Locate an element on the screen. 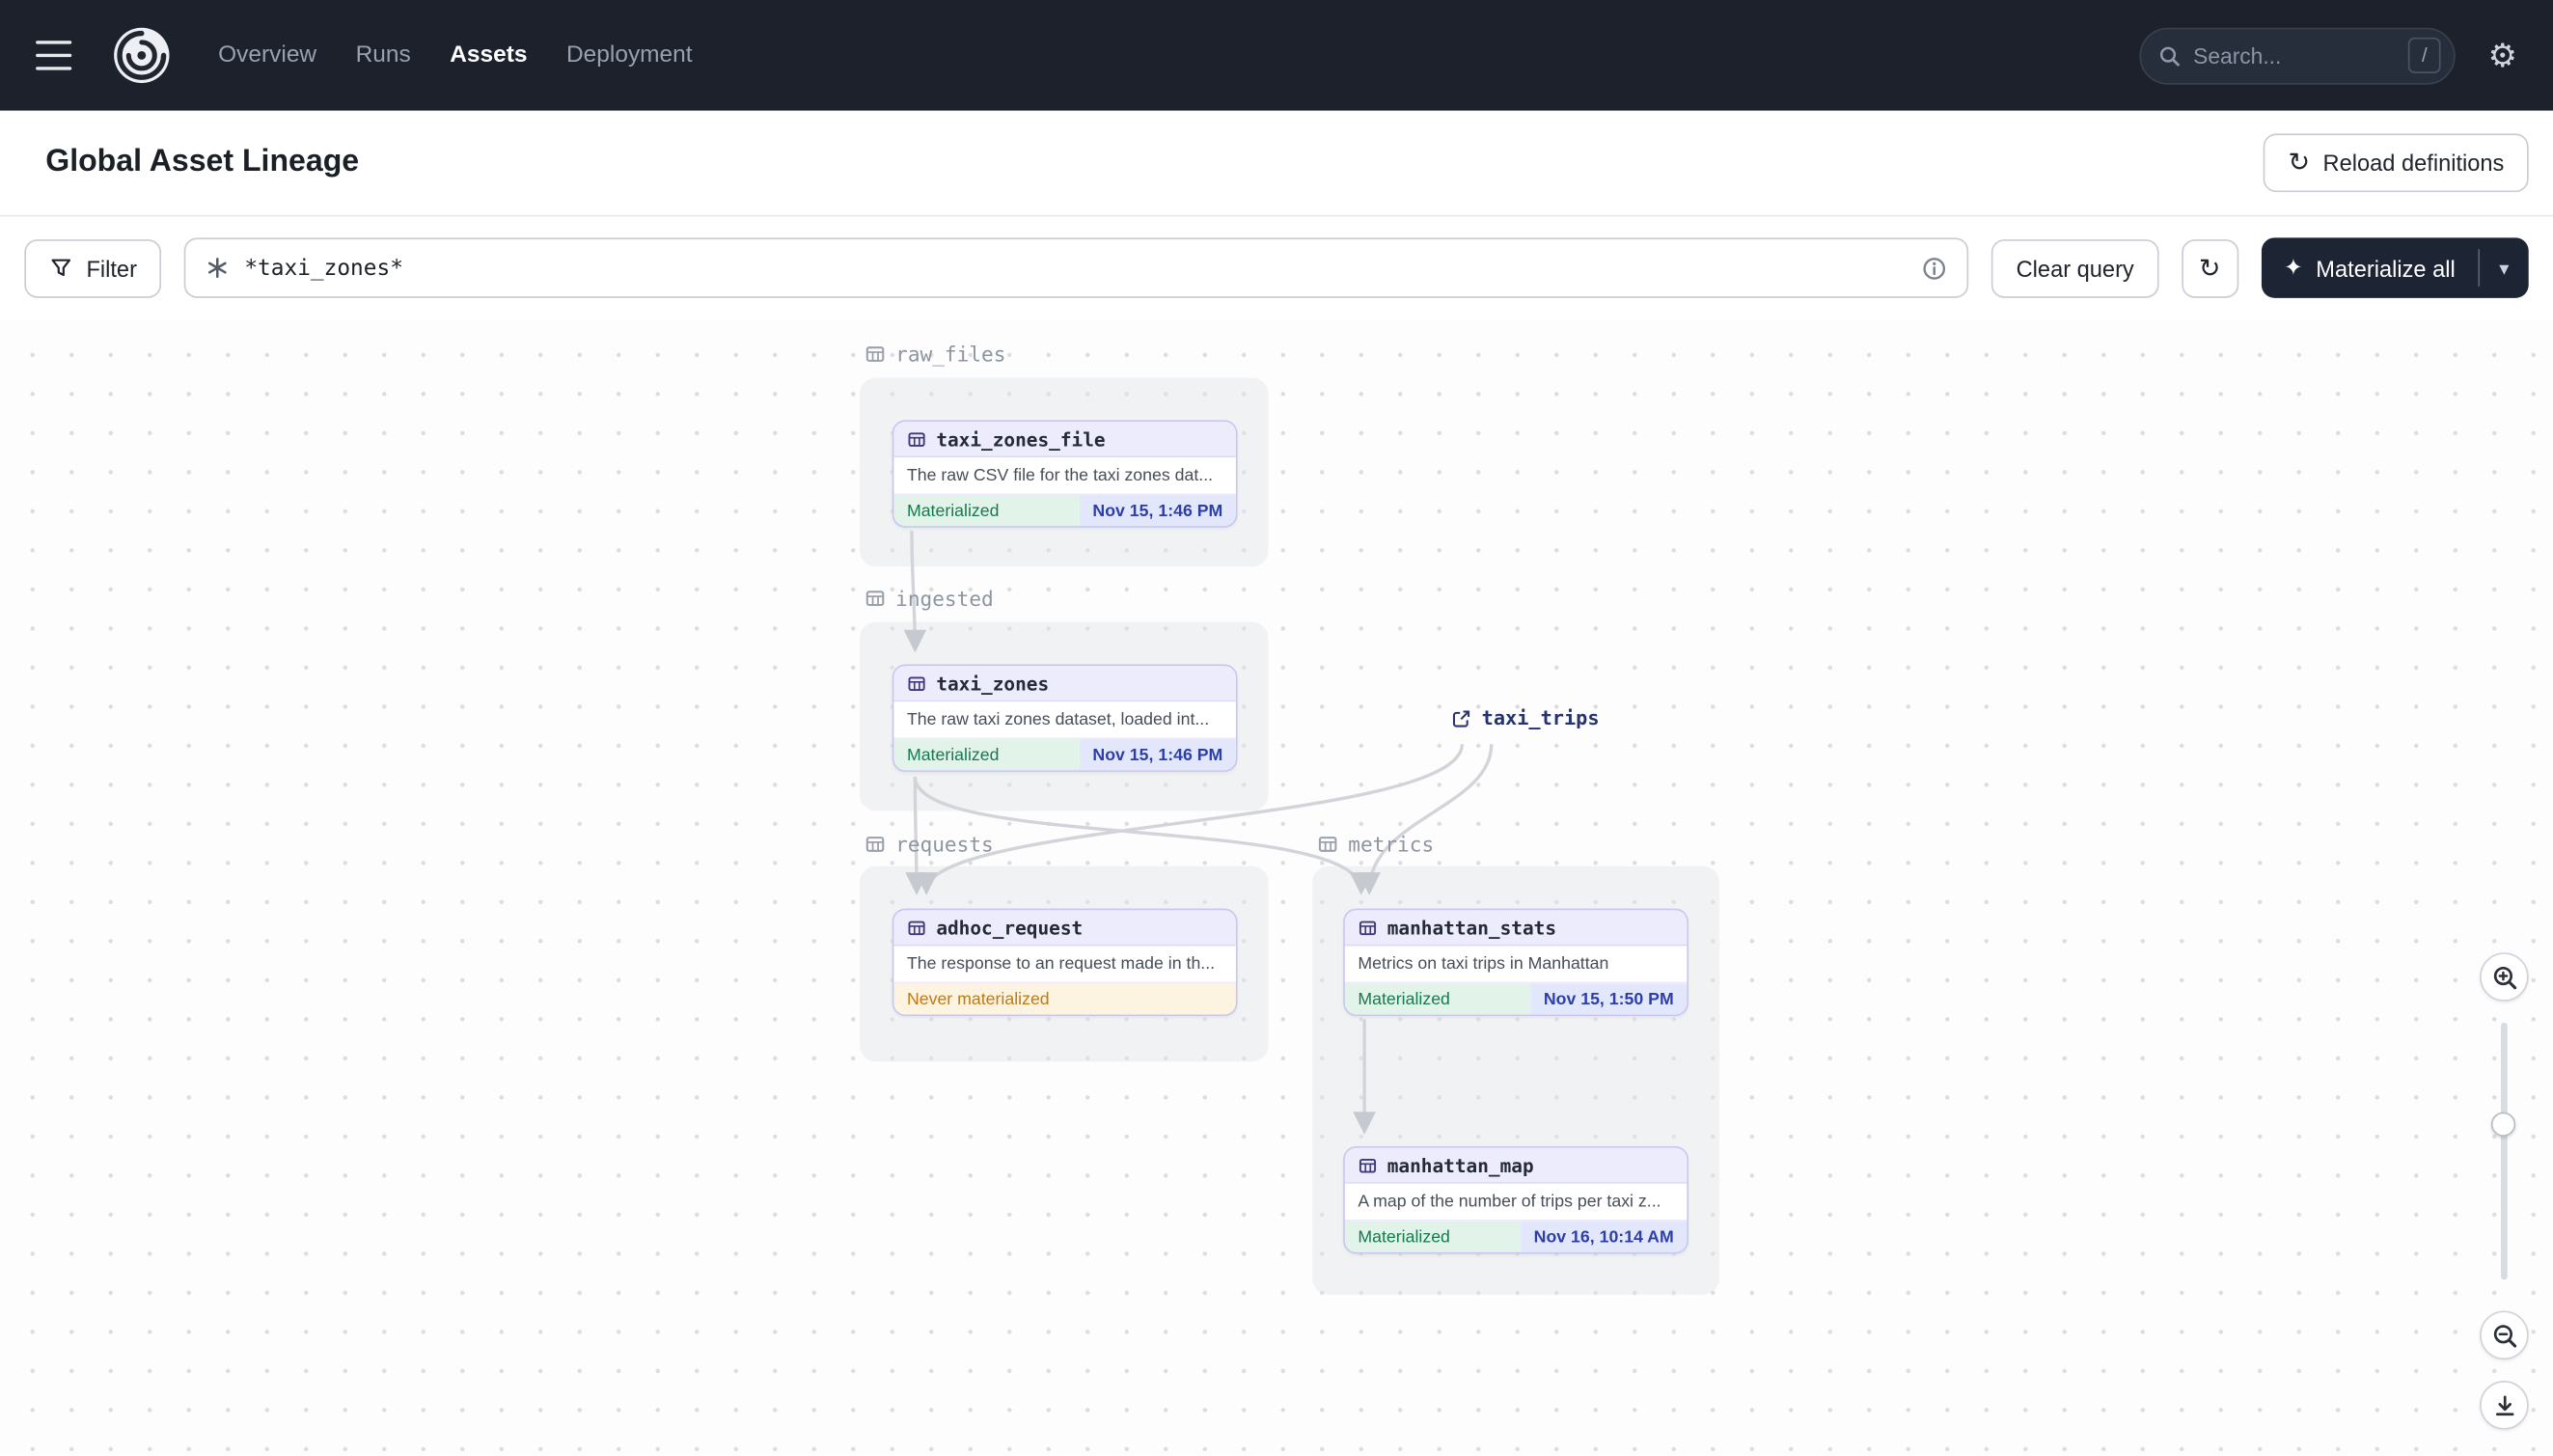  hamburger-menu-icon is located at coordinates (57, 55).